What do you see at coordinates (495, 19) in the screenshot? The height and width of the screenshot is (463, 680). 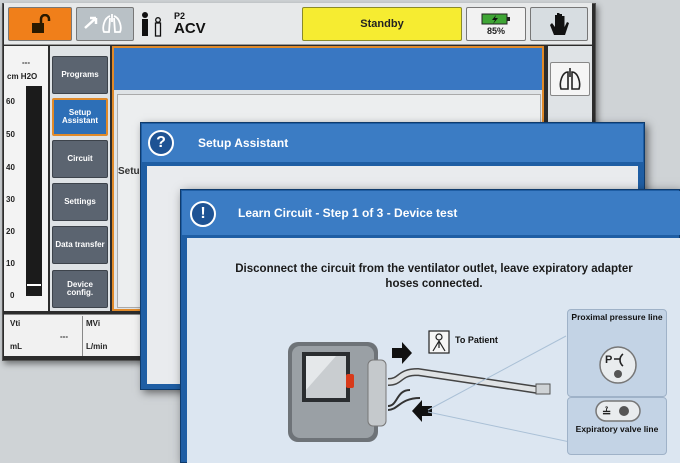 I see `battery-charging-icon` at bounding box center [495, 19].